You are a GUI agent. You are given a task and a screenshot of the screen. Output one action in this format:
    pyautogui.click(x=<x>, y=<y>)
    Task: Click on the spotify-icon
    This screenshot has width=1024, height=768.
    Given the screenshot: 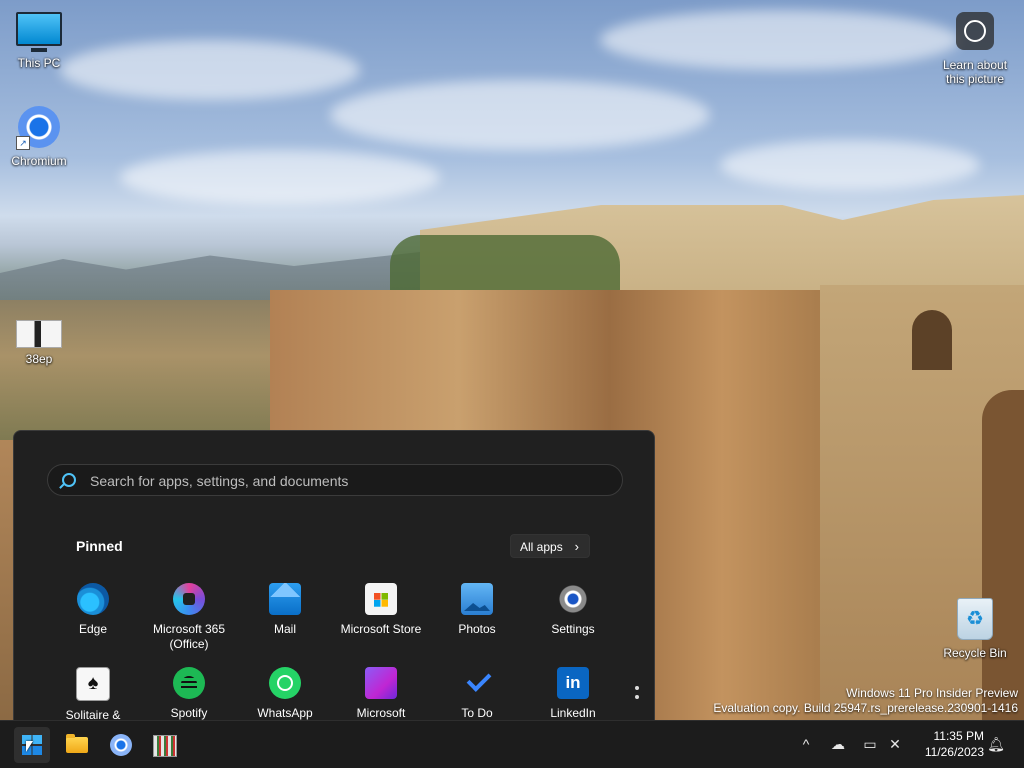 What is the action you would take?
    pyautogui.click(x=189, y=683)
    